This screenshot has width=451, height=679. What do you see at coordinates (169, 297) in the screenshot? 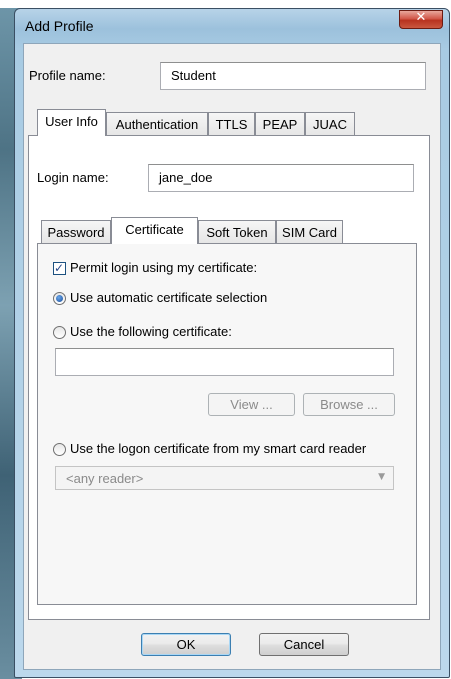
I see `automatic-selection-label: Use automatic certificate selection` at bounding box center [169, 297].